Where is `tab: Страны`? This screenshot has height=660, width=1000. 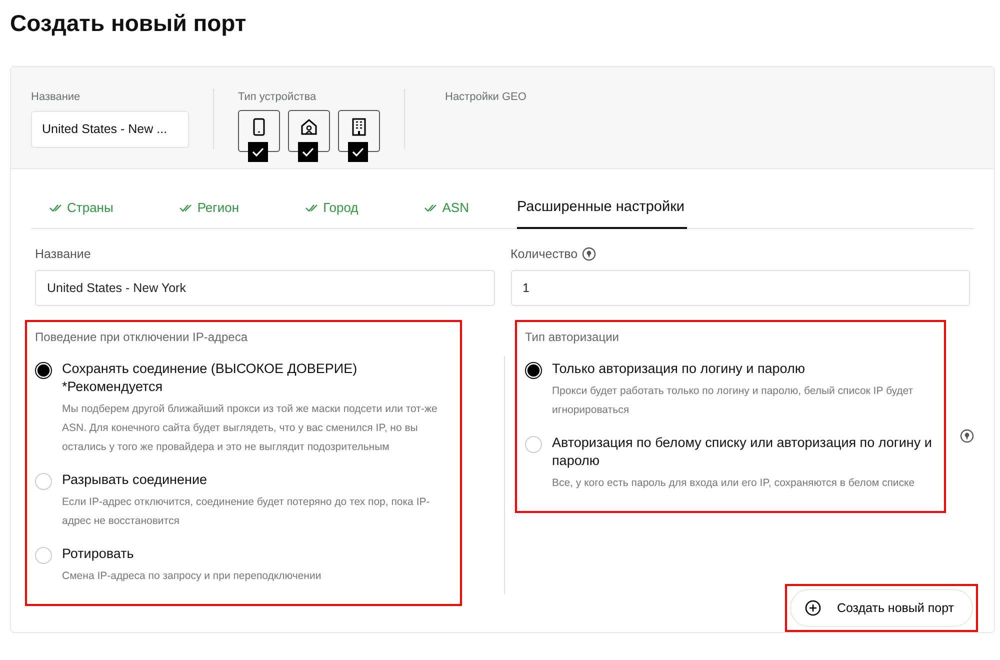
tab: Страны is located at coordinates (72, 209).